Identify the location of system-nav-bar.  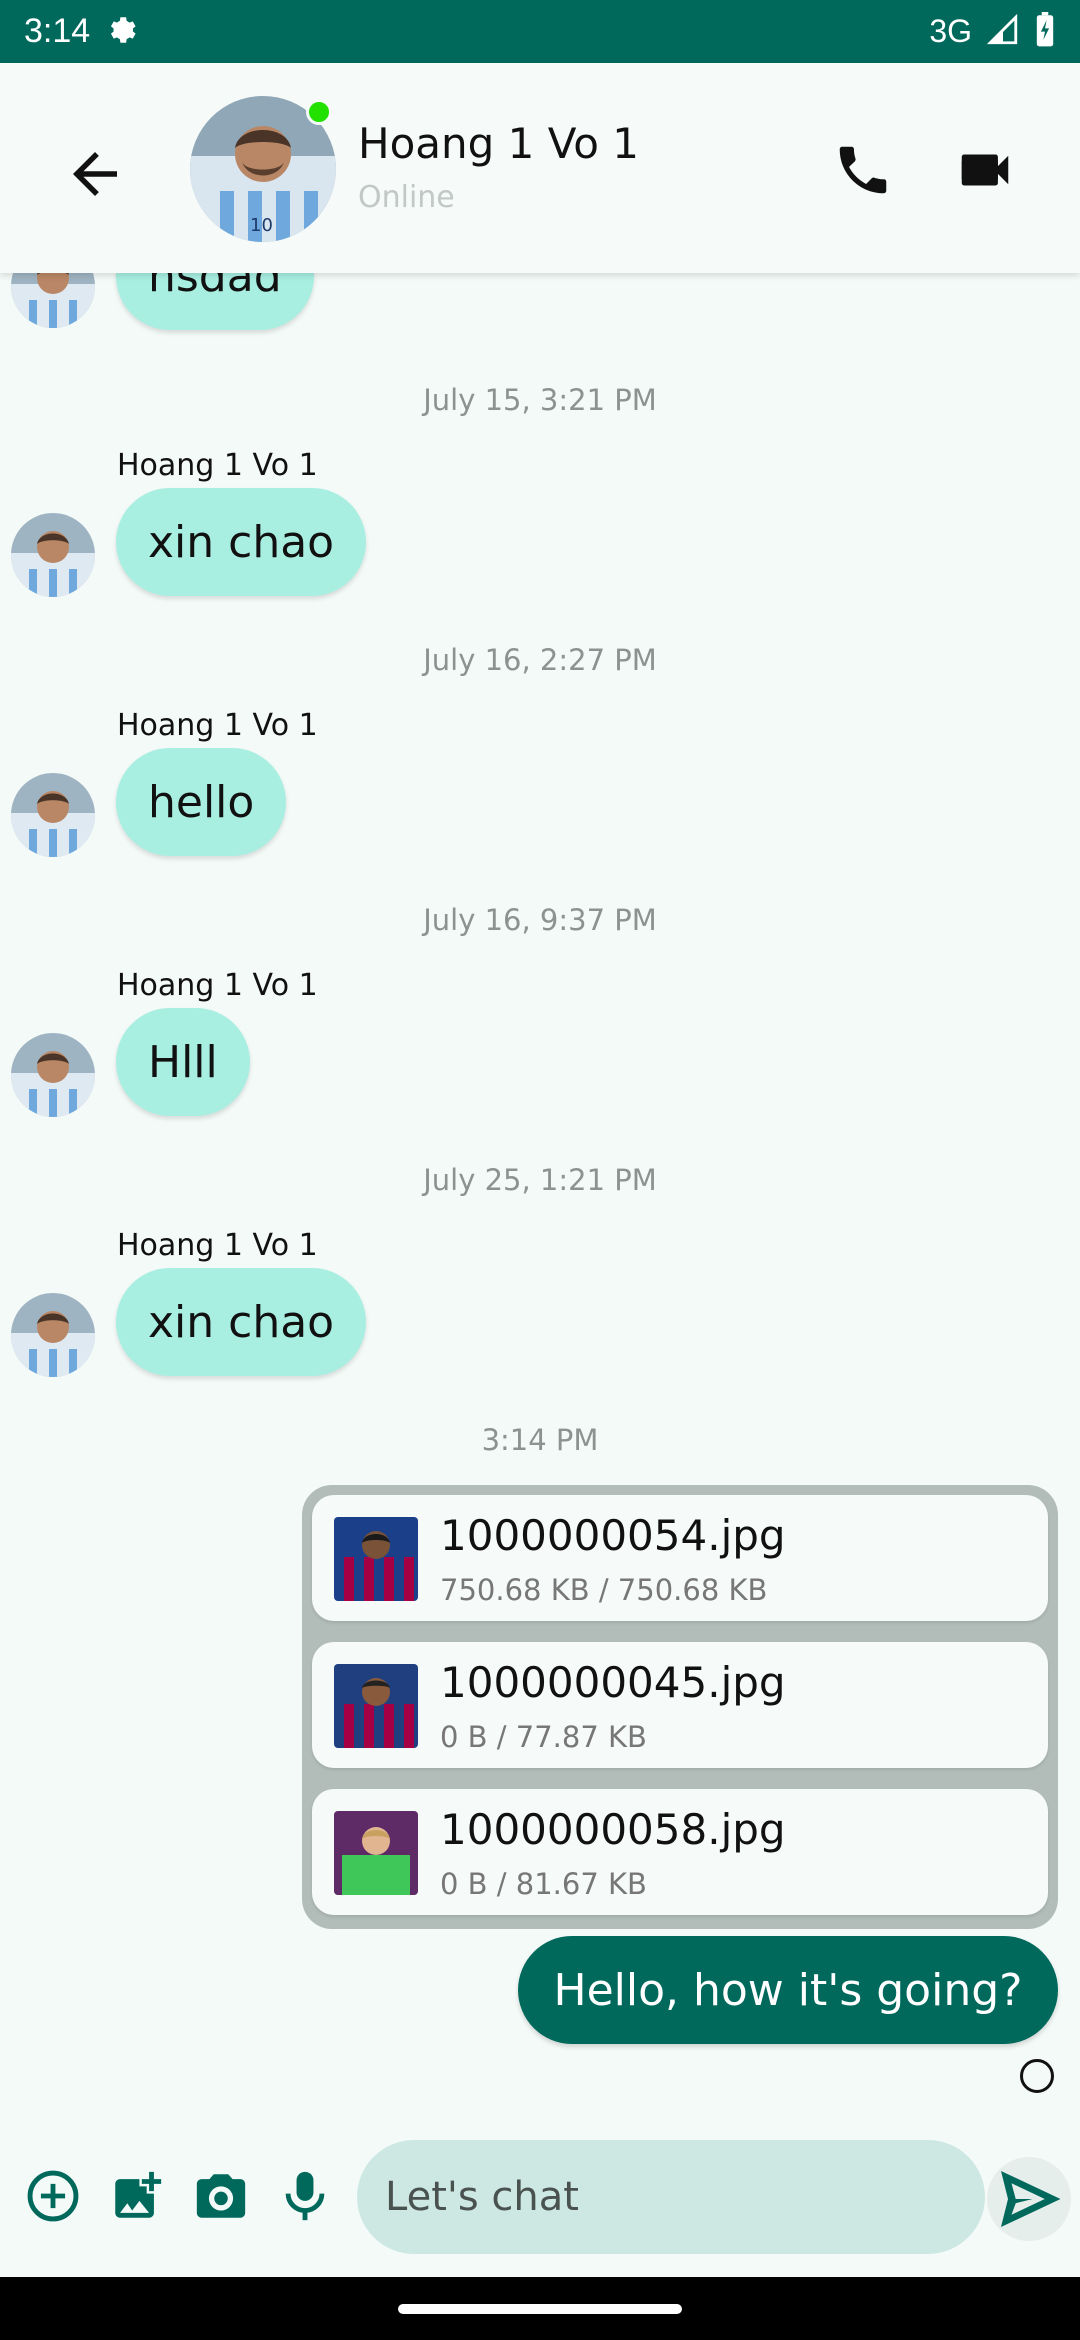
(540, 2308).